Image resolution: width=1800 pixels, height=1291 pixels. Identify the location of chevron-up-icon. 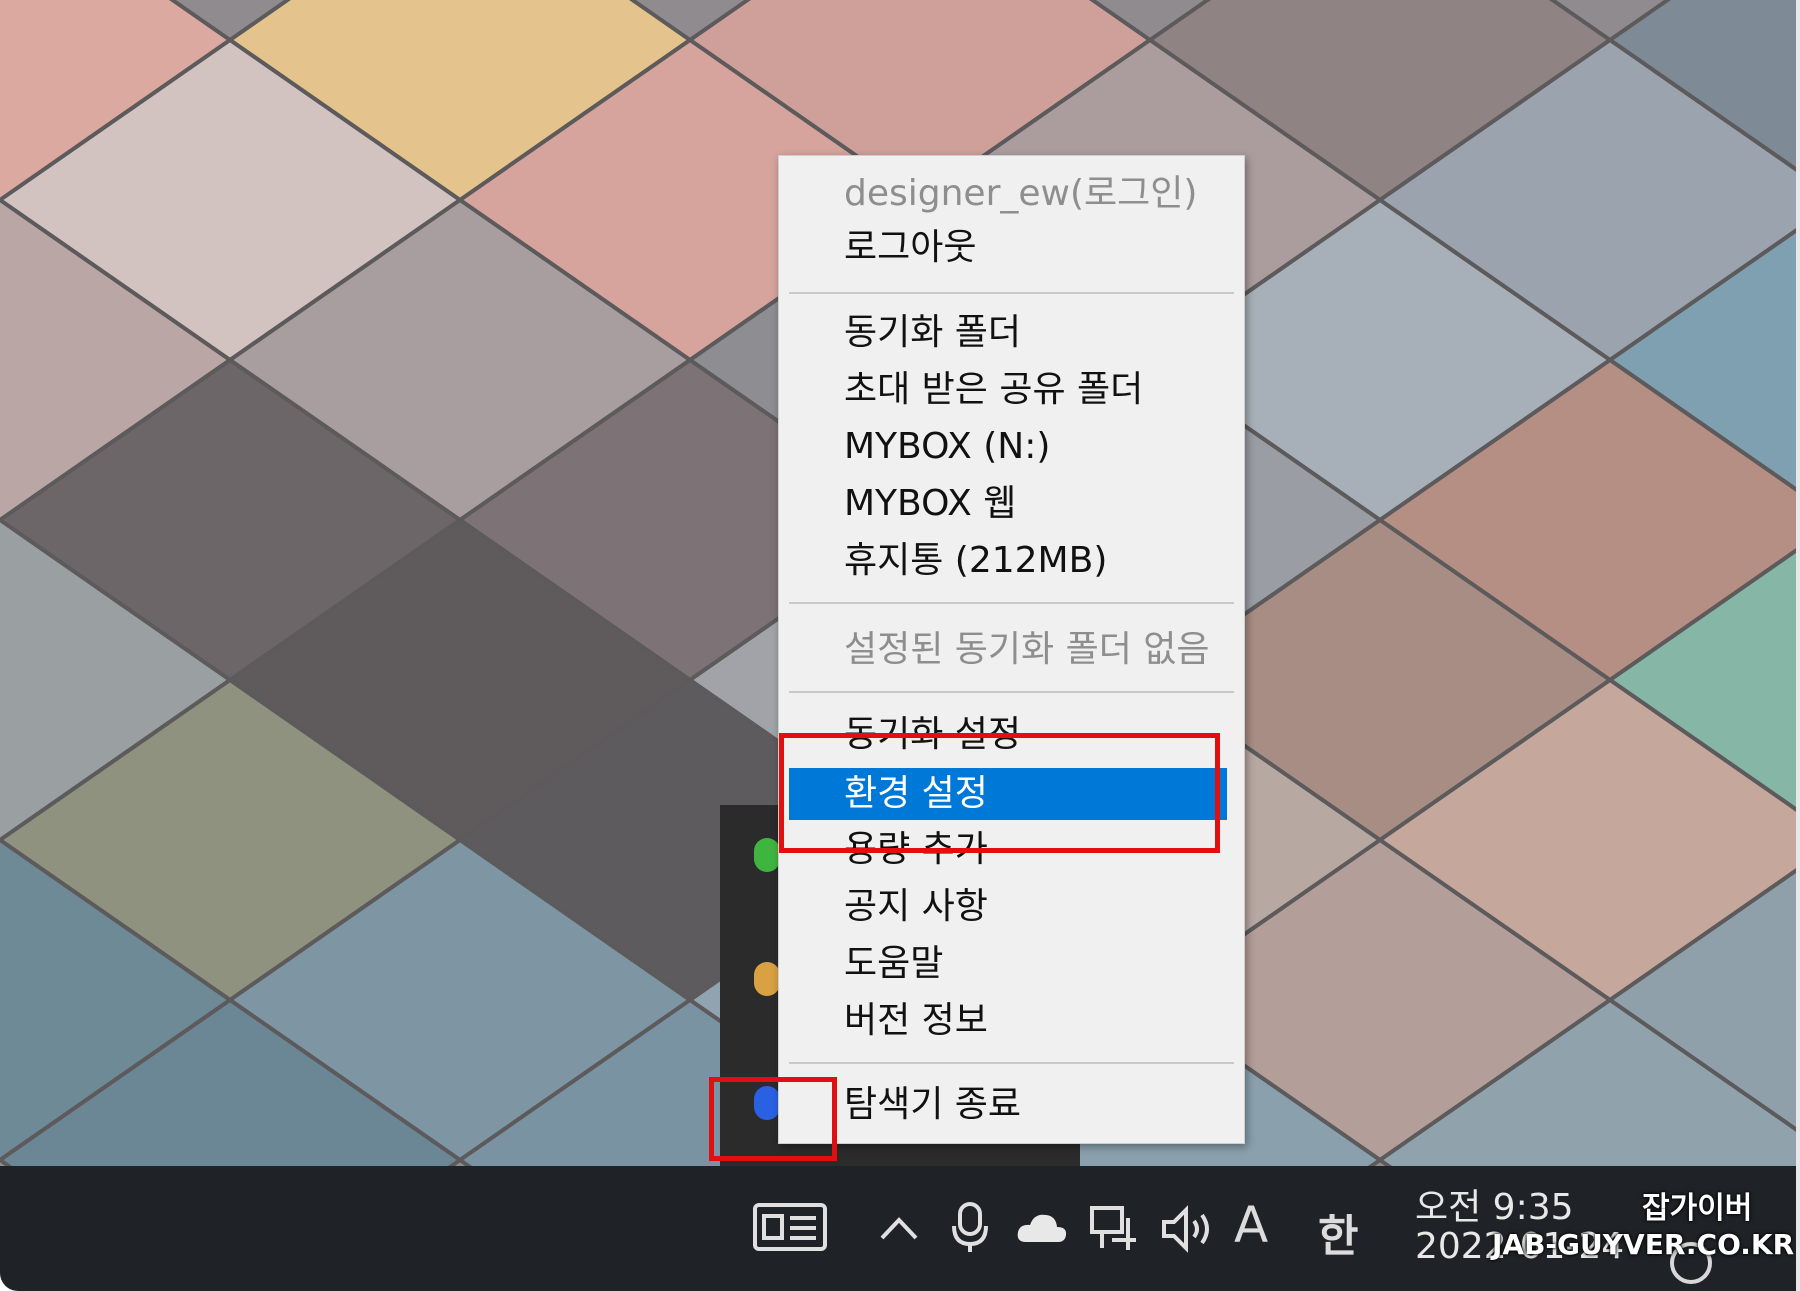
(899, 1228).